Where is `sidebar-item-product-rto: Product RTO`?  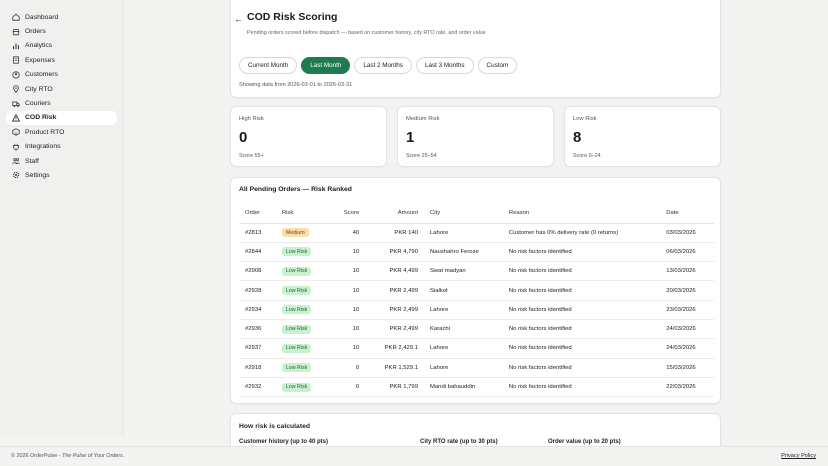 sidebar-item-product-rto: Product RTO is located at coordinates (61, 132).